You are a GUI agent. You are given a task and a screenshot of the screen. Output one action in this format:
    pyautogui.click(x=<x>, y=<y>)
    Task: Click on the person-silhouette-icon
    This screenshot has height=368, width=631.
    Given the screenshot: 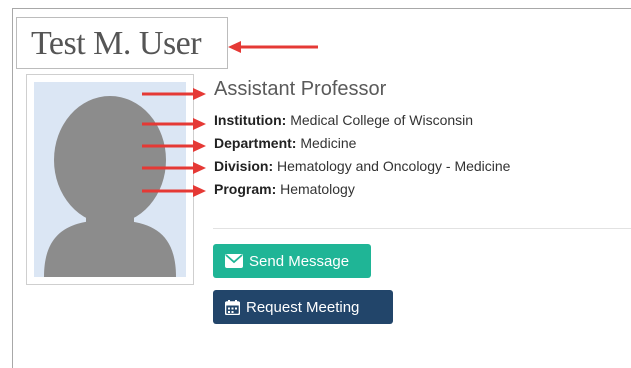 What is the action you would take?
    pyautogui.click(x=110, y=186)
    